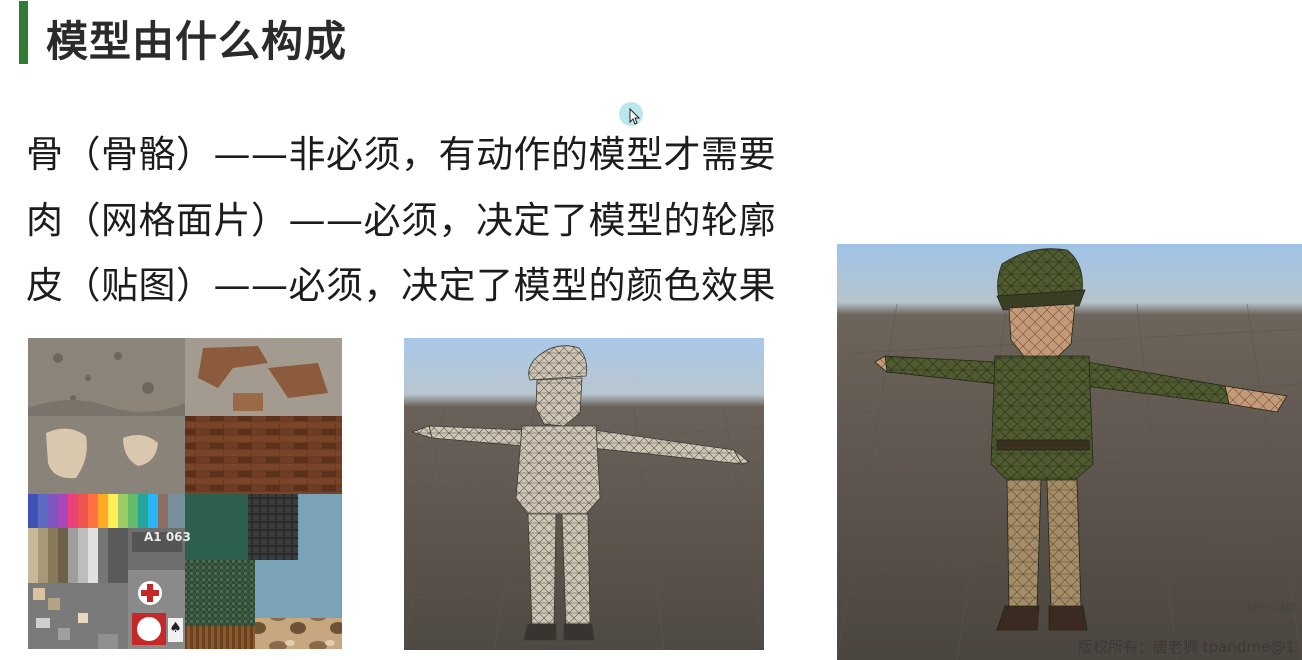 Image resolution: width=1302 pixels, height=660 pixels. Describe the element at coordinates (175, 628) in the screenshot. I see `spade-card-icon: ♠` at that location.